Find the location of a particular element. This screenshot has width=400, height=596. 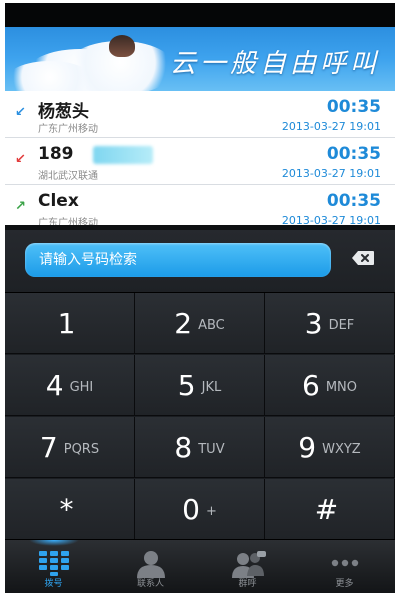

missed-call-icon: ↙ is located at coordinates (20, 159).